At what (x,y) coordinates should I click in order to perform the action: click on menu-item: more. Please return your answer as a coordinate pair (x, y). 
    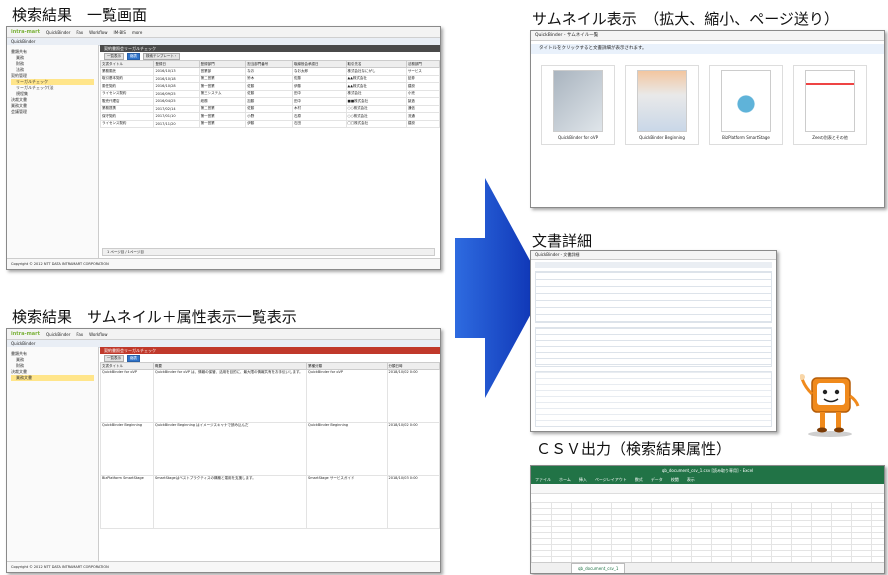
    Looking at the image, I should click on (137, 32).